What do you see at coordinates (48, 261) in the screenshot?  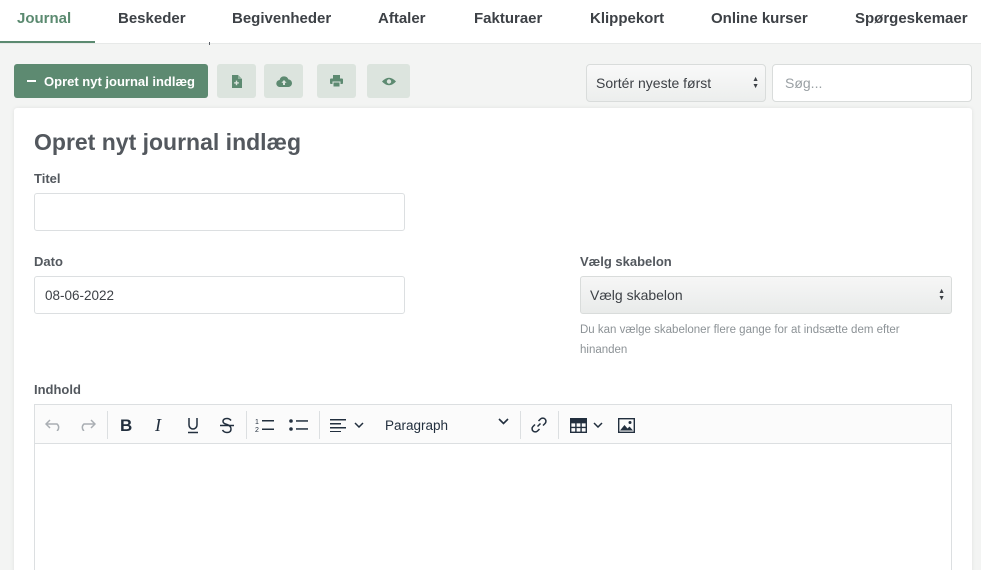 I see `date-label: Dato` at bounding box center [48, 261].